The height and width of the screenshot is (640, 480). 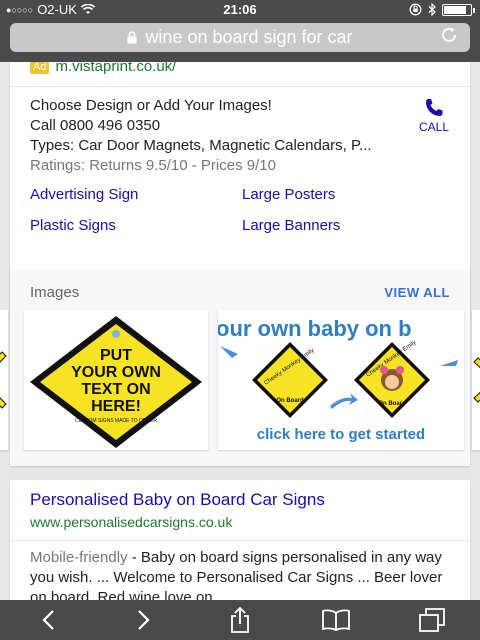 I want to click on address-bar-query: wine on board sign for car, so click(x=249, y=37).